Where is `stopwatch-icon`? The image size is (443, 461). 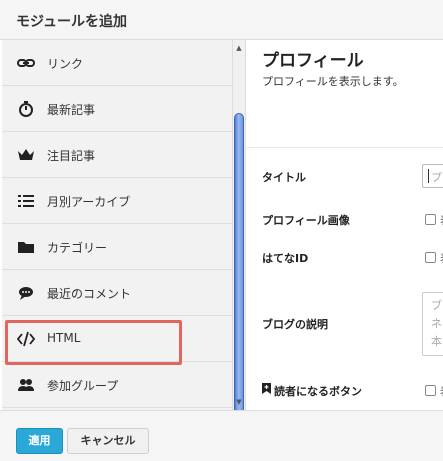 stopwatch-icon is located at coordinates (26, 109).